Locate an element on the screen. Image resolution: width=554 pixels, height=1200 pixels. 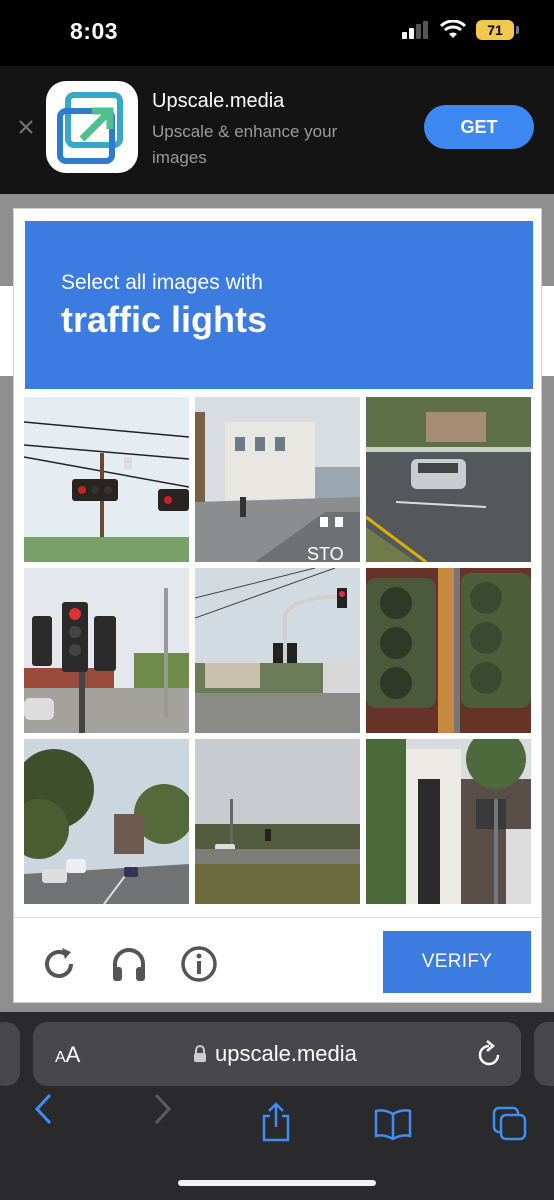
app-name: Upscale.media is located at coordinates (218, 101).